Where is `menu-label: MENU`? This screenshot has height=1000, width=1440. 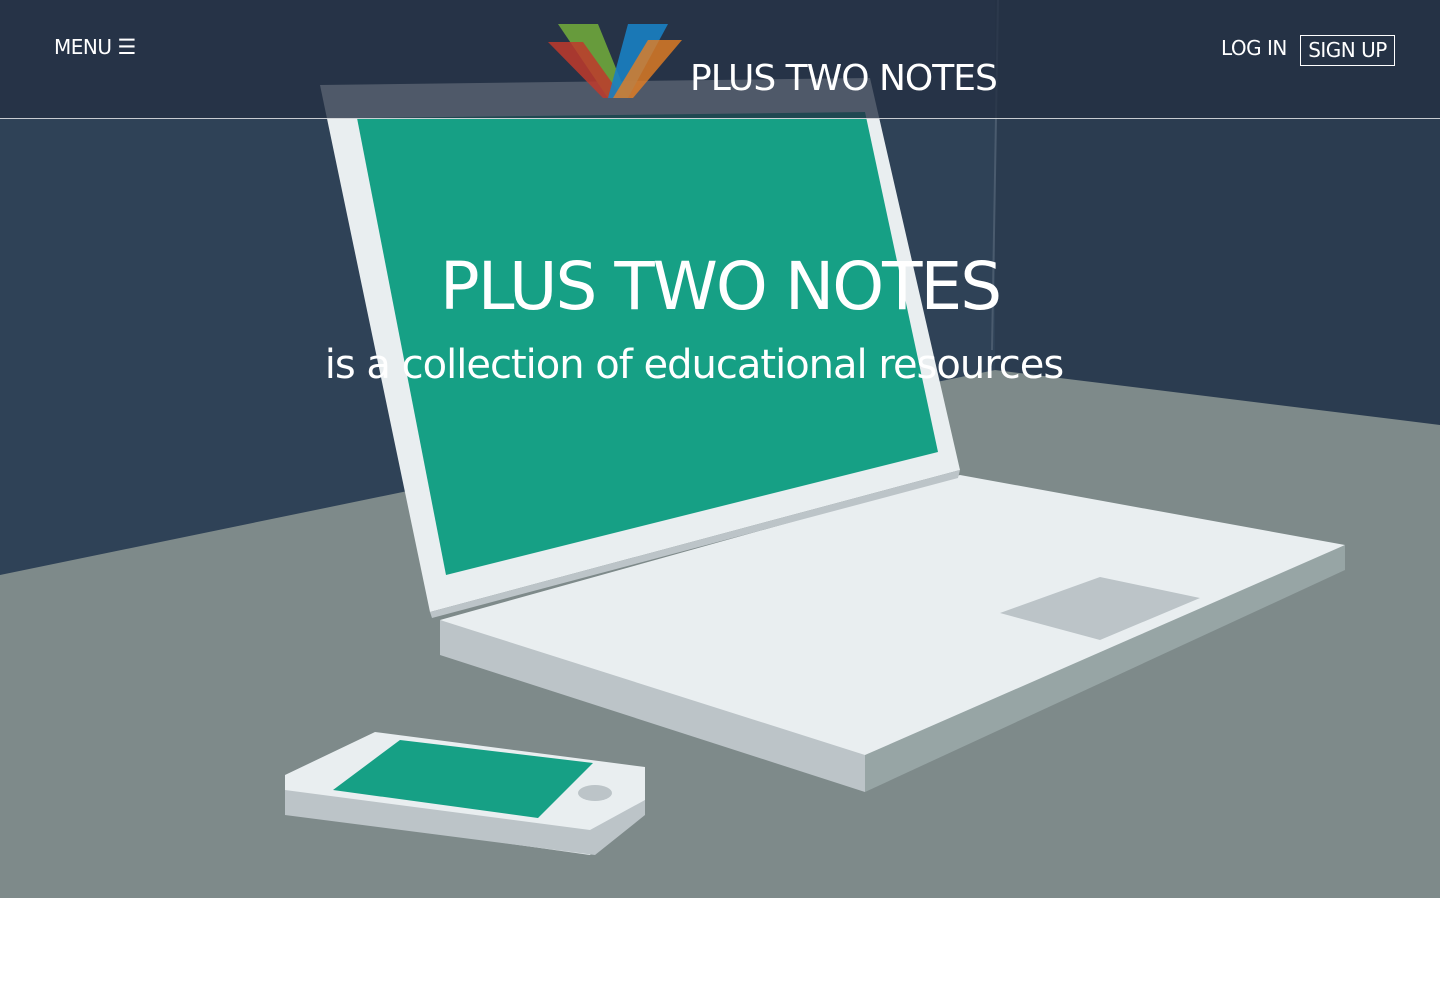 menu-label: MENU is located at coordinates (83, 47).